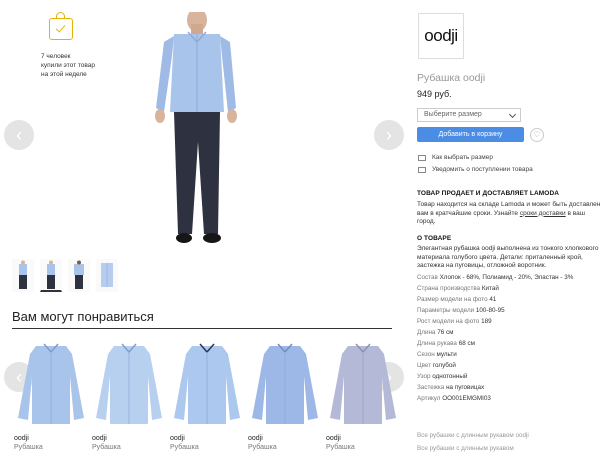  Describe the element at coordinates (56, 56) in the screenshot. I see `purchases-count: 7 человек` at that location.